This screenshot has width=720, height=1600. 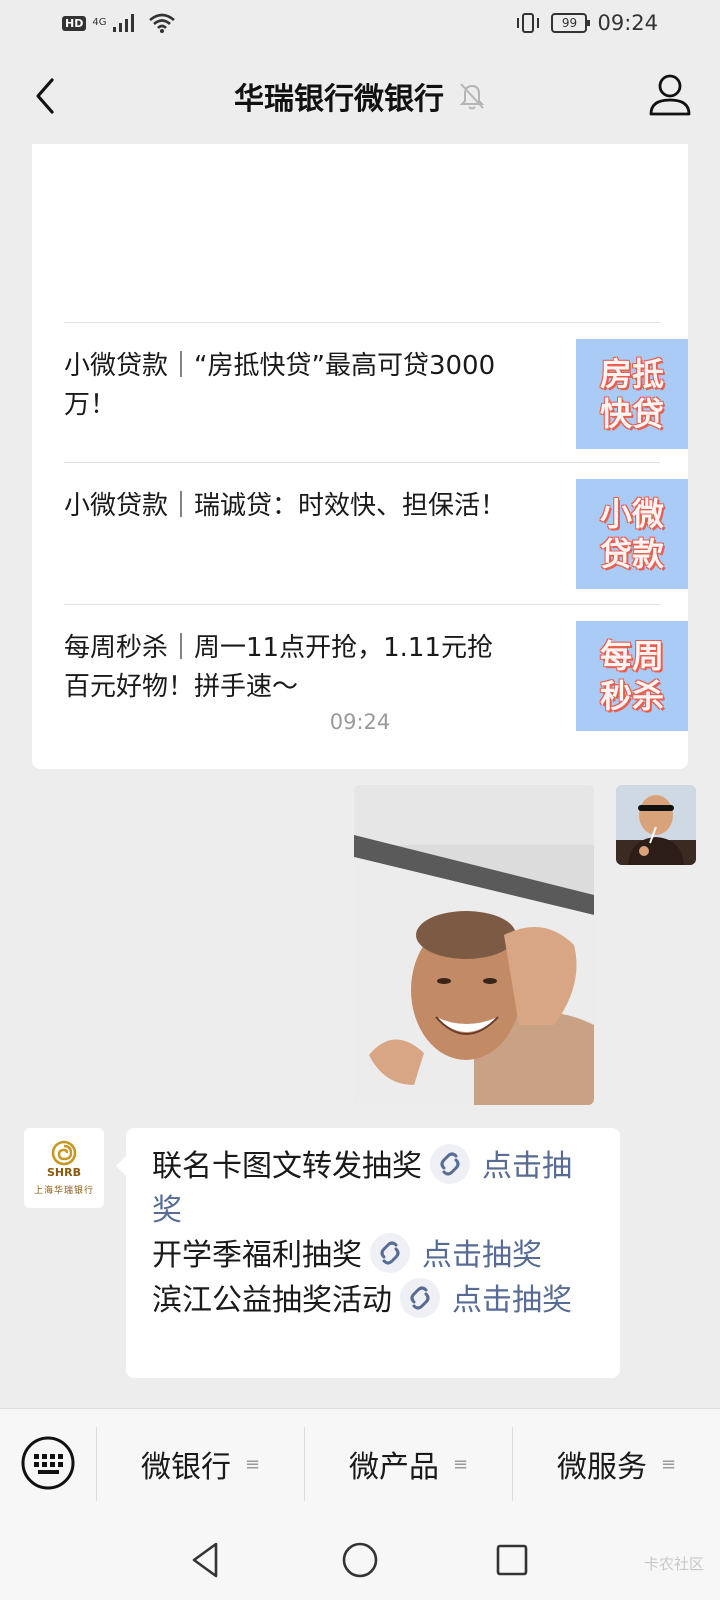 I want to click on nav-recents-button, so click(x=512, y=1560).